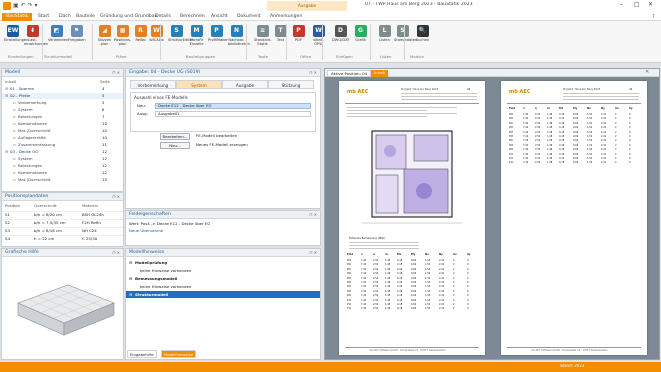  What do you see at coordinates (233, 106) in the screenshot?
I see `neu-select: Decke E12 - Decke über EG` at bounding box center [233, 106].